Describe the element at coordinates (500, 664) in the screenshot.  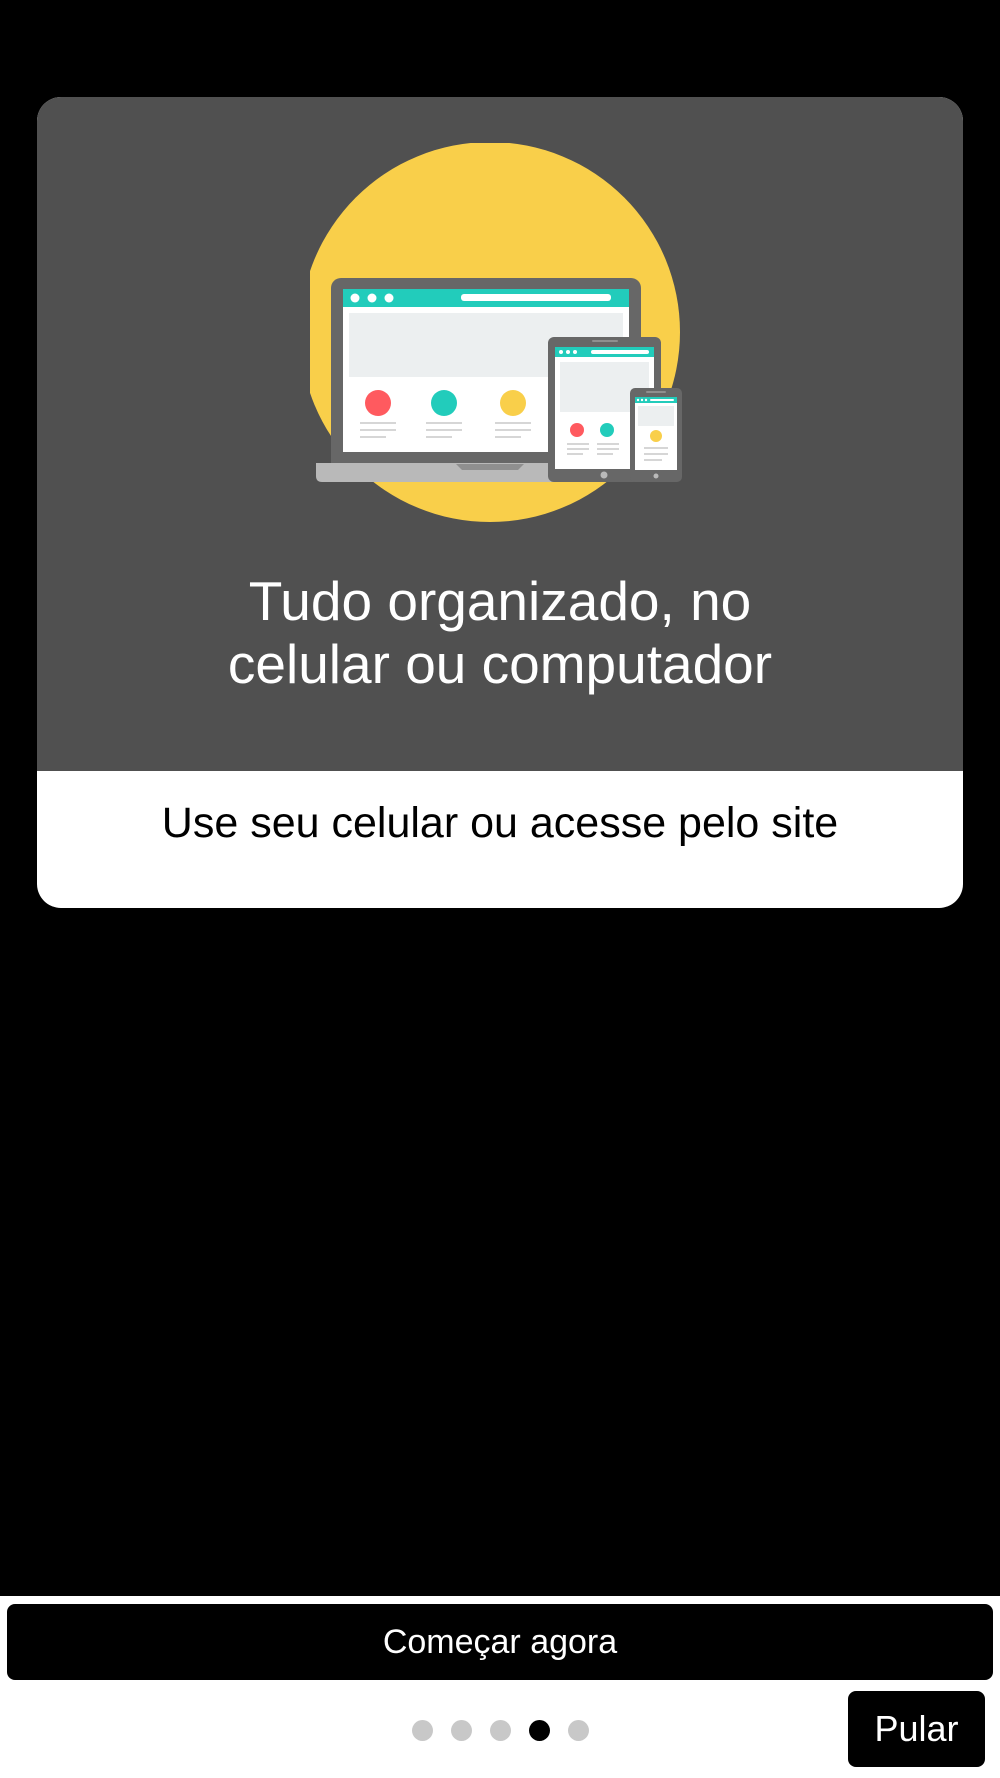
I see `slide-title-line-2: celular ou computador` at that location.